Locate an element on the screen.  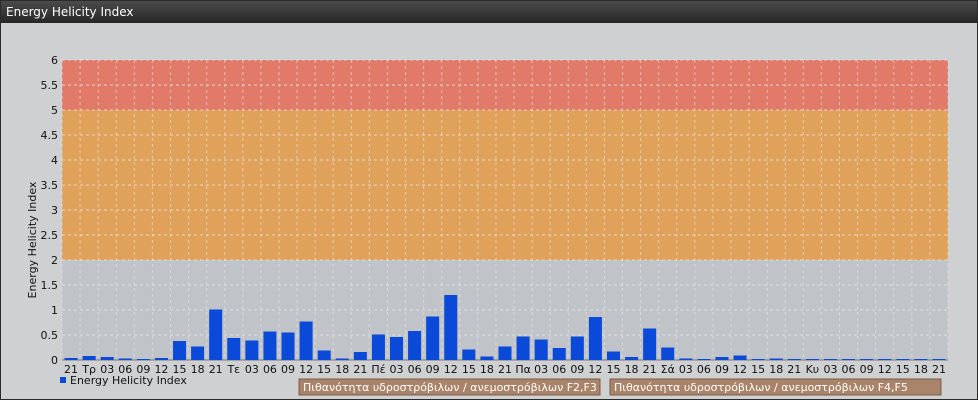
y-tick-label: 2 is located at coordinates (54, 260).